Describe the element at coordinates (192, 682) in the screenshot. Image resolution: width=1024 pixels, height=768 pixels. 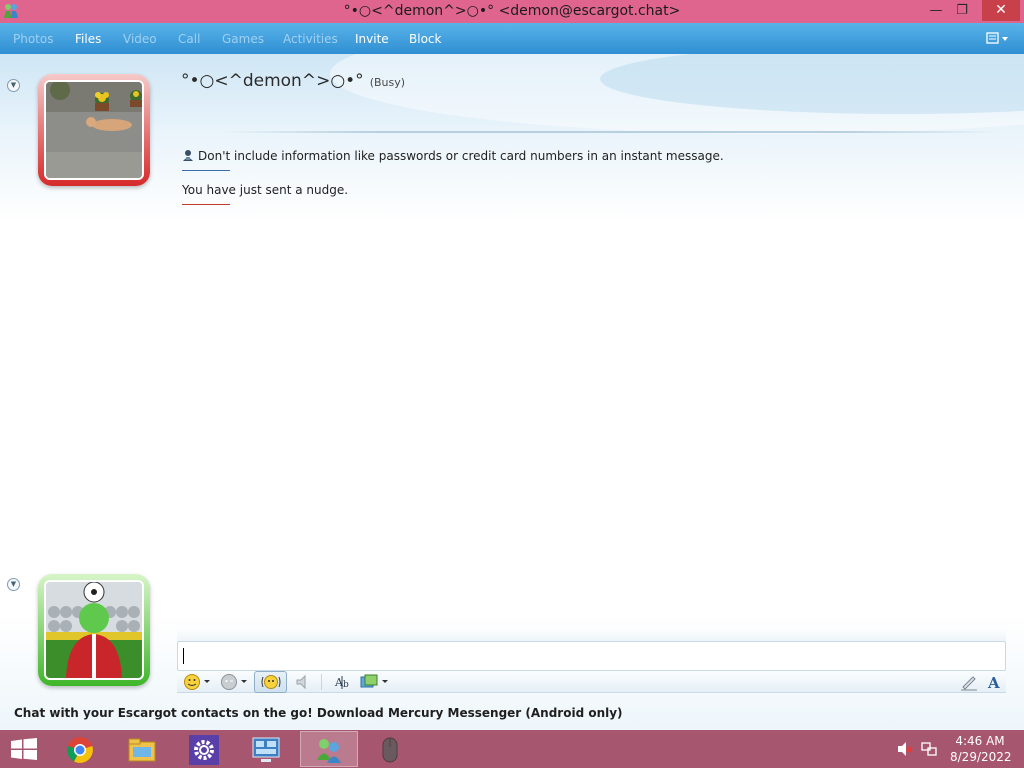
I see `emoticon-icon` at that location.